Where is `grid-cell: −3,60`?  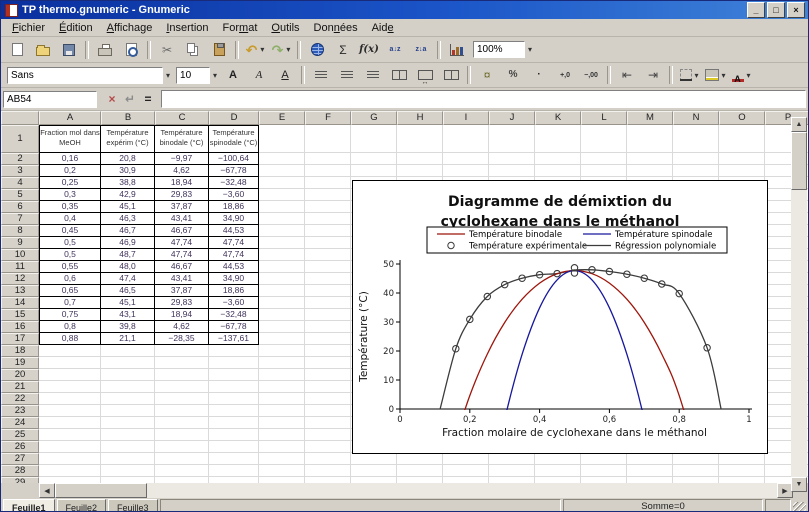
grid-cell: −3,60 is located at coordinates (234, 303).